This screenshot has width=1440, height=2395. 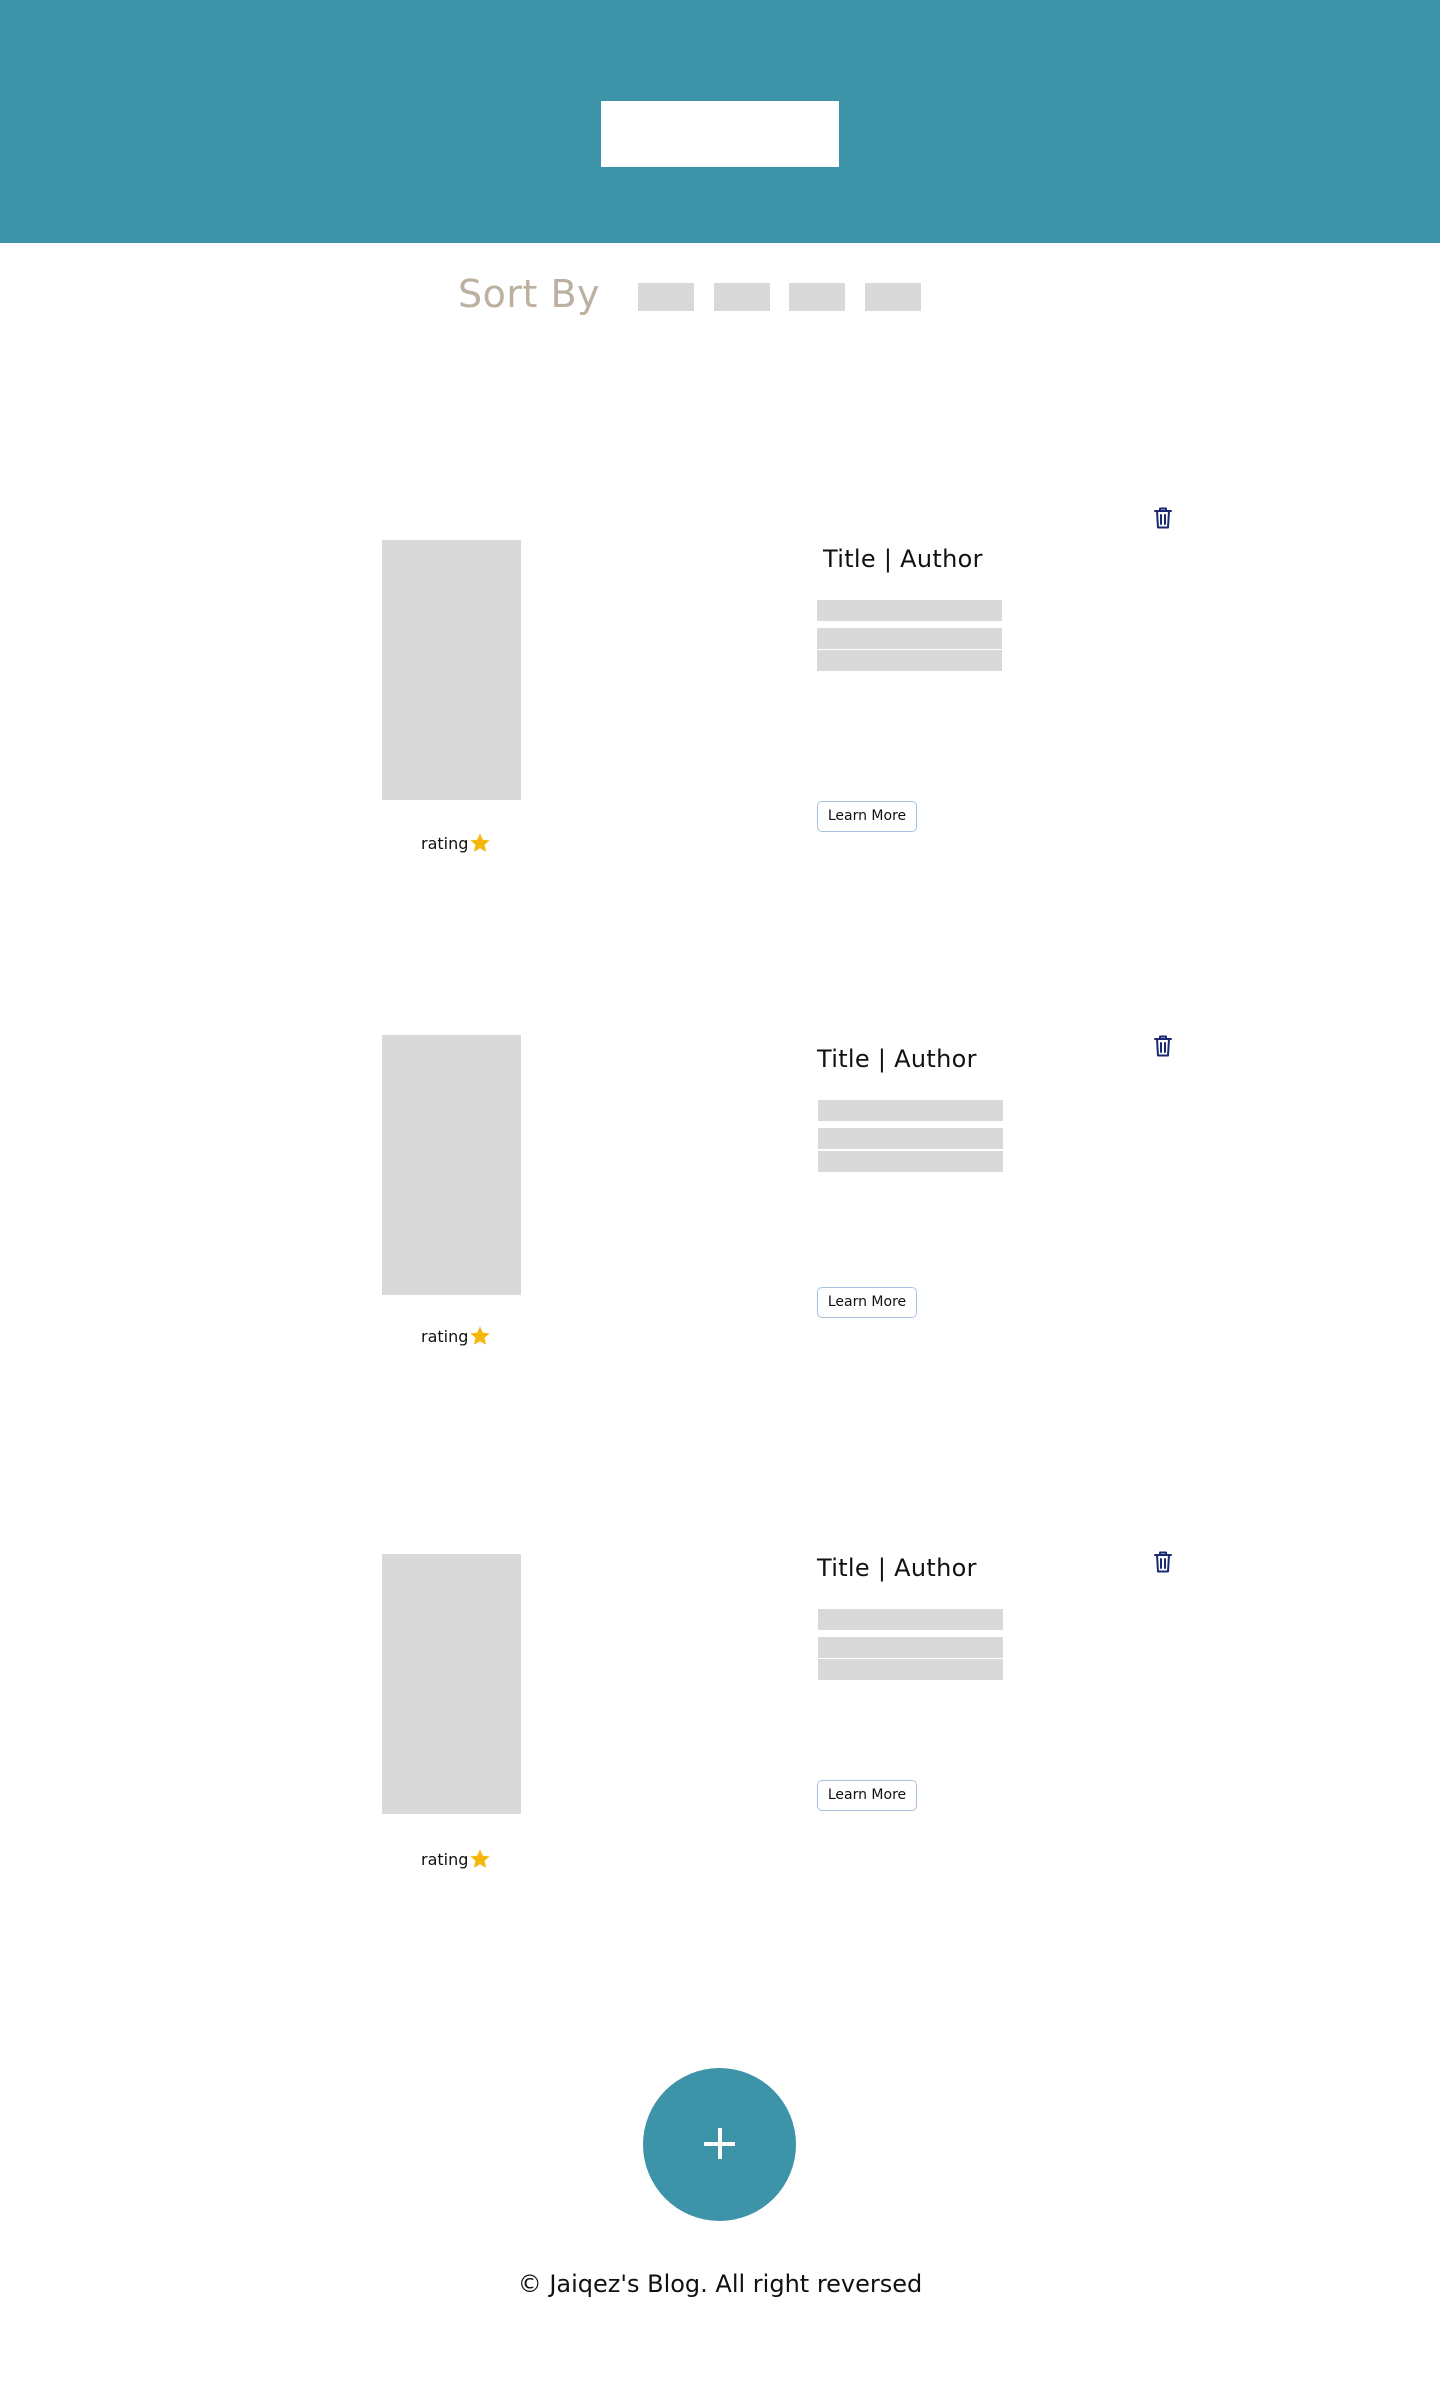 What do you see at coordinates (719, 2144) in the screenshot?
I see `add-post-button` at bounding box center [719, 2144].